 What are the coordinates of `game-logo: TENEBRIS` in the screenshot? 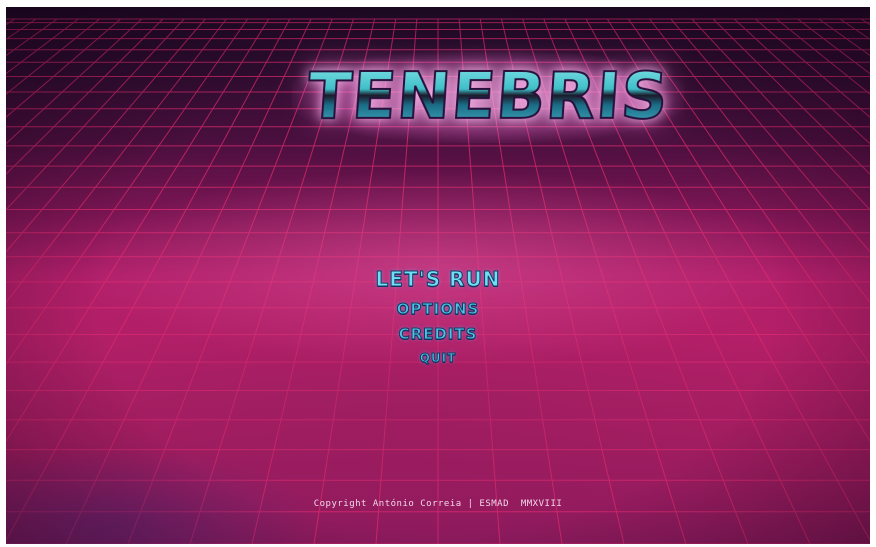 It's located at (488, 97).